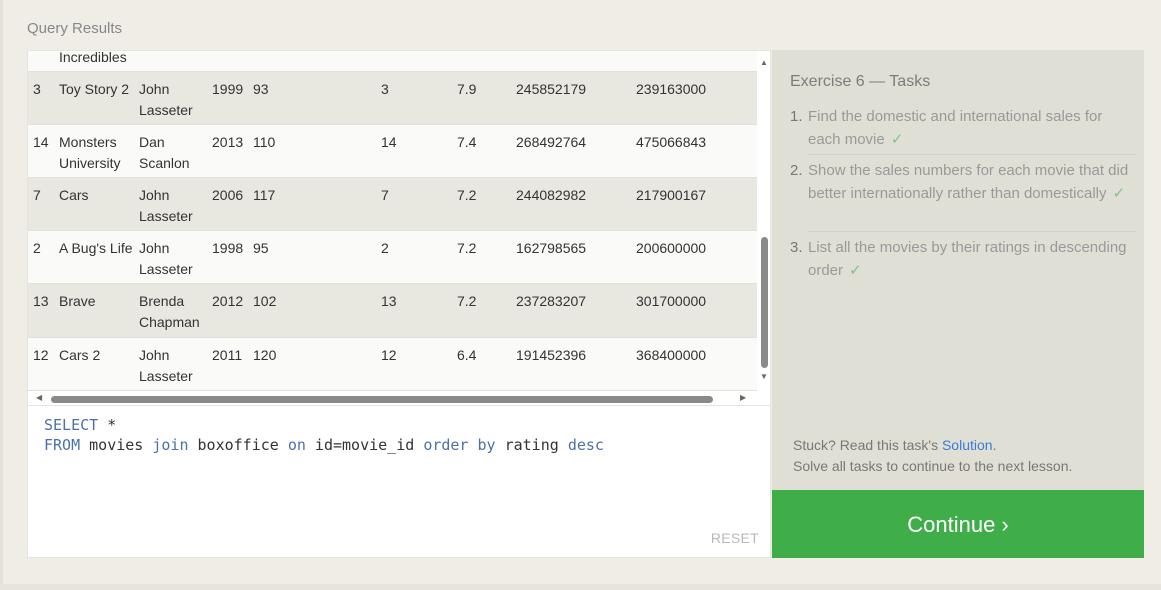 The image size is (1161, 590). Describe the element at coordinates (743, 398) in the screenshot. I see `scroll-right-arrow-icon: ▶` at that location.